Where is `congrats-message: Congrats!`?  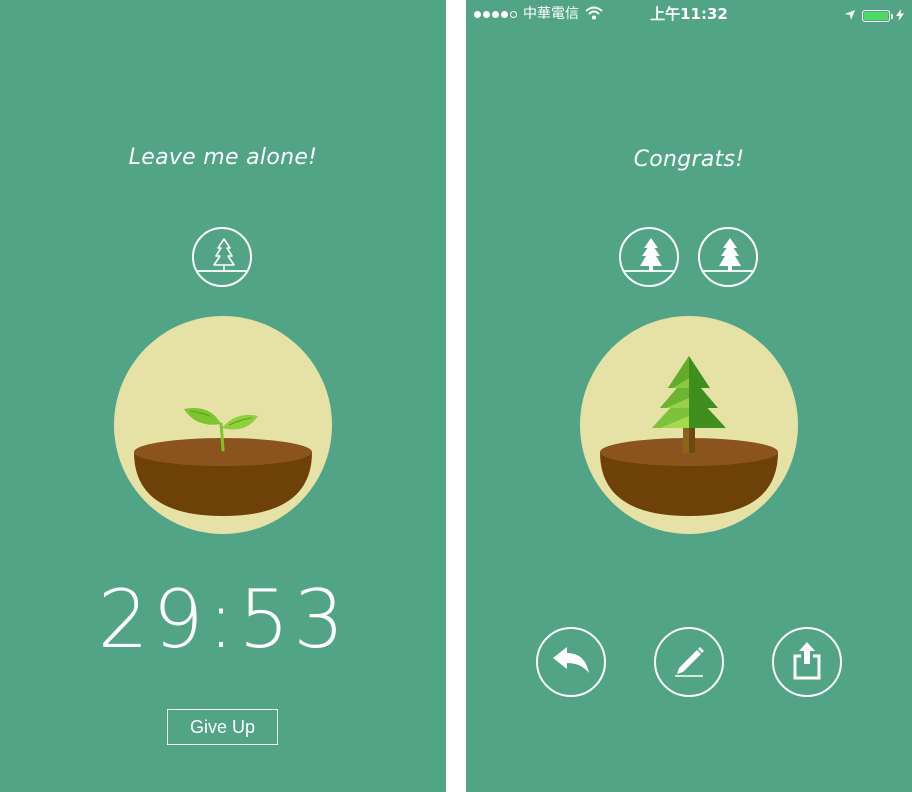
congrats-message: Congrats! is located at coordinates (689, 159).